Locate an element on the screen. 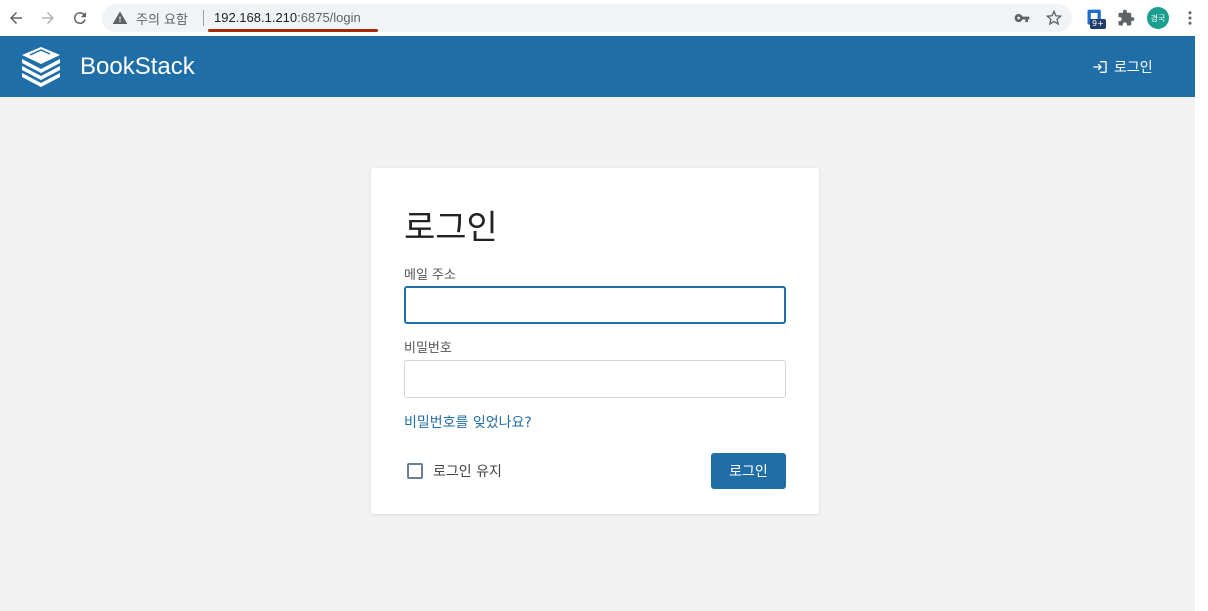 The height and width of the screenshot is (611, 1208). forward-button is located at coordinates (48, 18).